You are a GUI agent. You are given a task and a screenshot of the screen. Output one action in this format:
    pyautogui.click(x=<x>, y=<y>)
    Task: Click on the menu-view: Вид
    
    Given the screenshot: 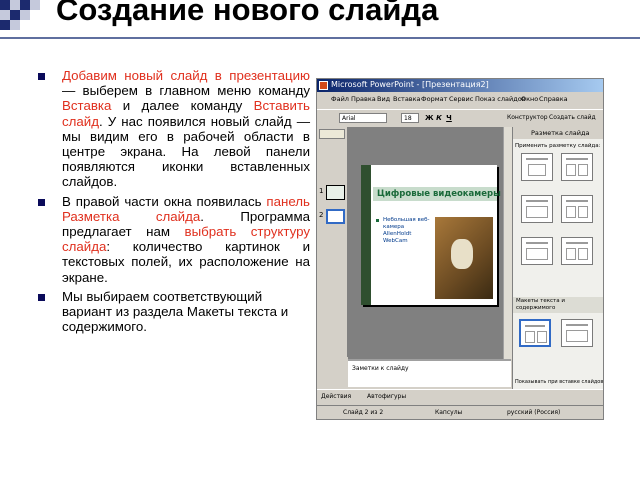 What is the action you would take?
    pyautogui.click(x=383, y=99)
    